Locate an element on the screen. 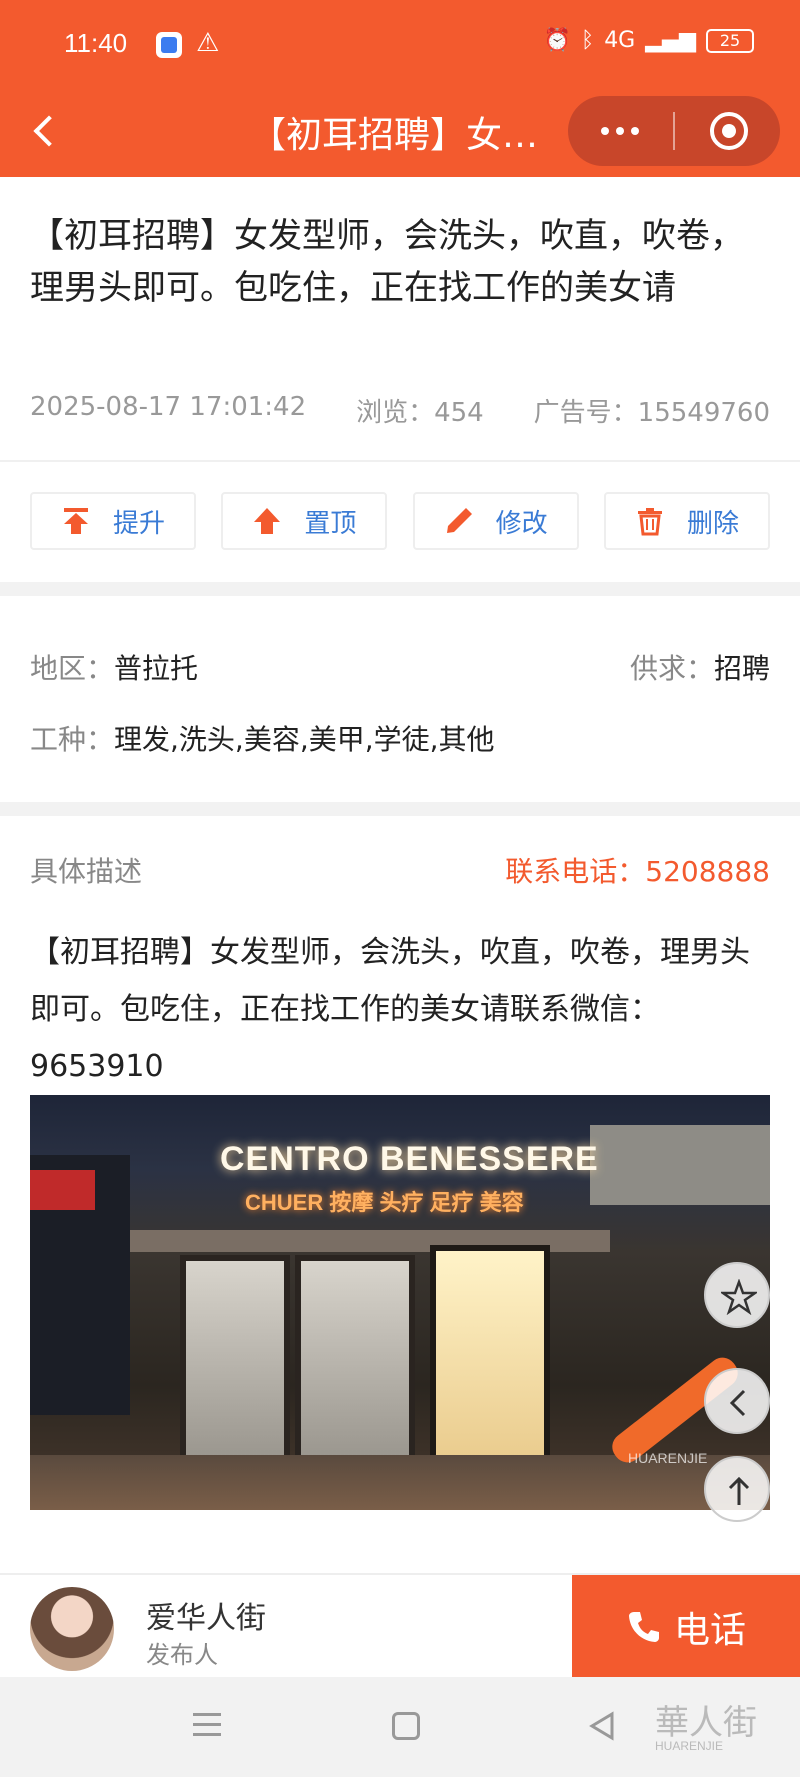 This screenshot has width=800, height=1777. trade-label: 工种： is located at coordinates (72, 739).